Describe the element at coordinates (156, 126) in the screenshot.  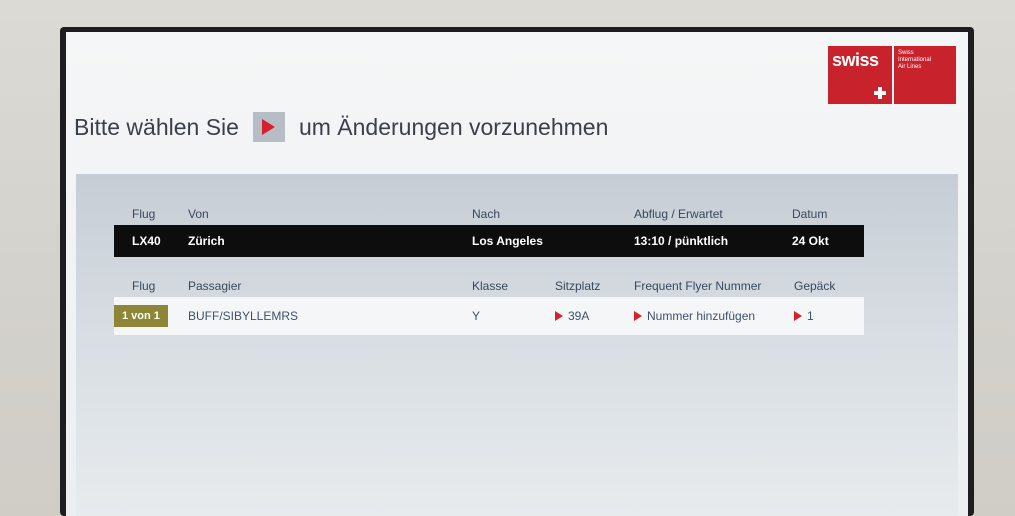
I see `heading-text-before: Bitte wählen Sie` at that location.